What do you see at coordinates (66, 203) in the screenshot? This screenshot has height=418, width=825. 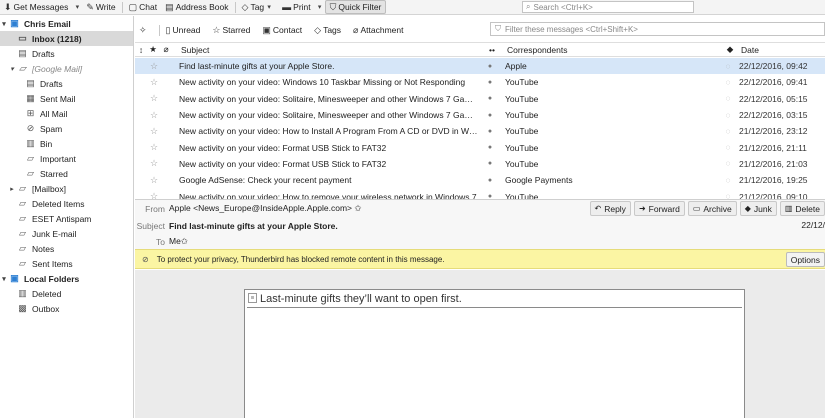 I see `folder-item: ▱ Deleted Items` at bounding box center [66, 203].